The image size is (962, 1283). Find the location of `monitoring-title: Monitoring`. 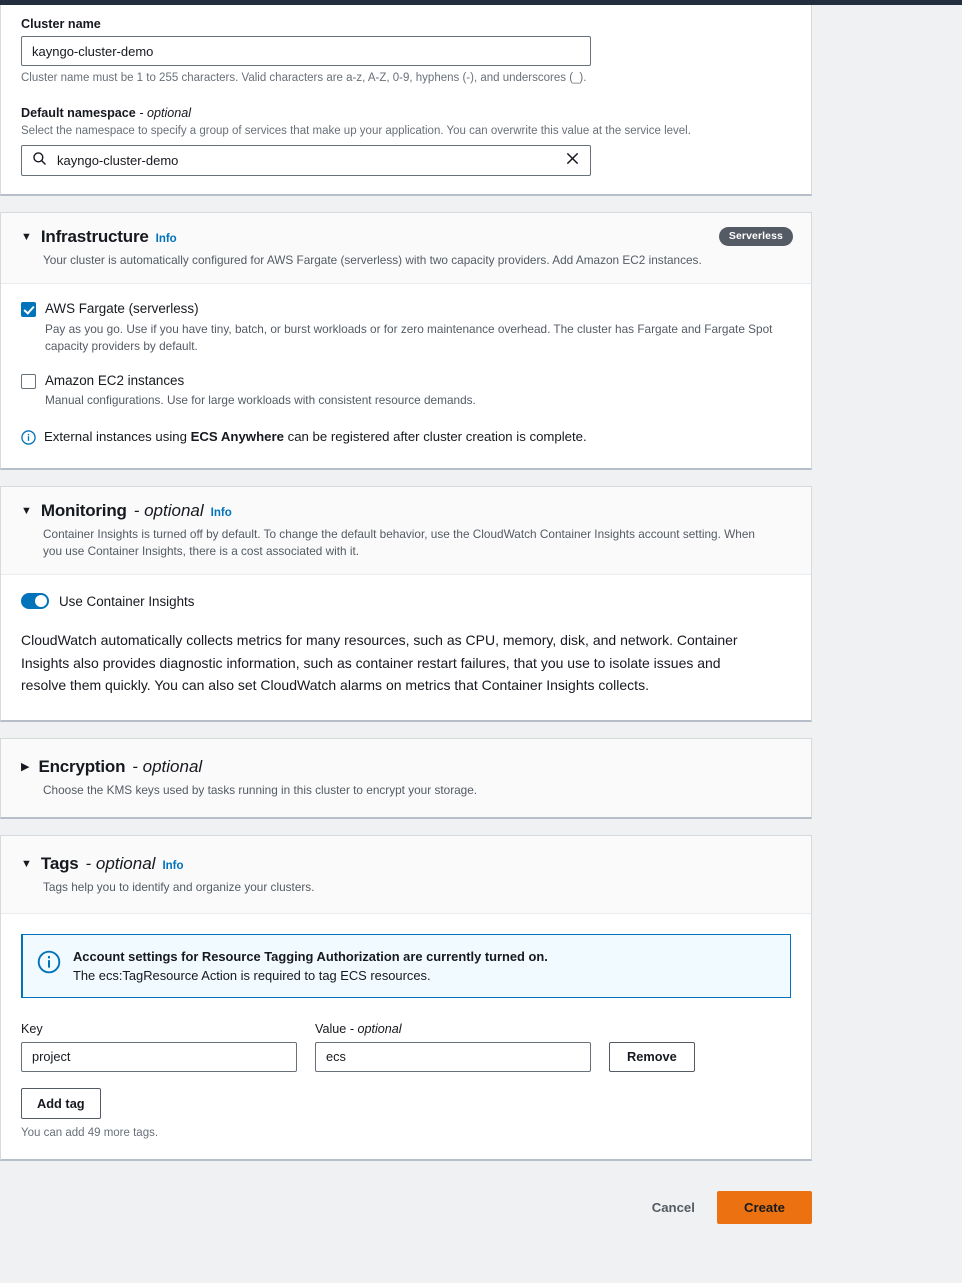

monitoring-title: Monitoring is located at coordinates (83, 510).